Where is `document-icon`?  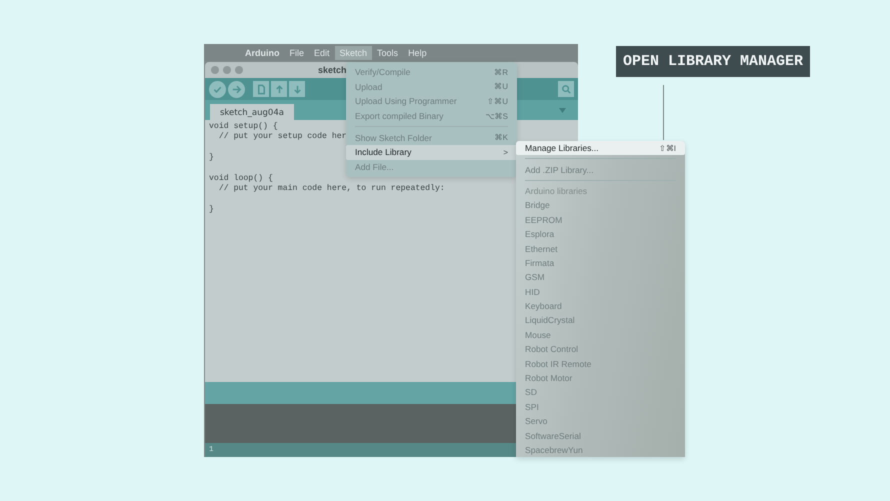 document-icon is located at coordinates (261, 89).